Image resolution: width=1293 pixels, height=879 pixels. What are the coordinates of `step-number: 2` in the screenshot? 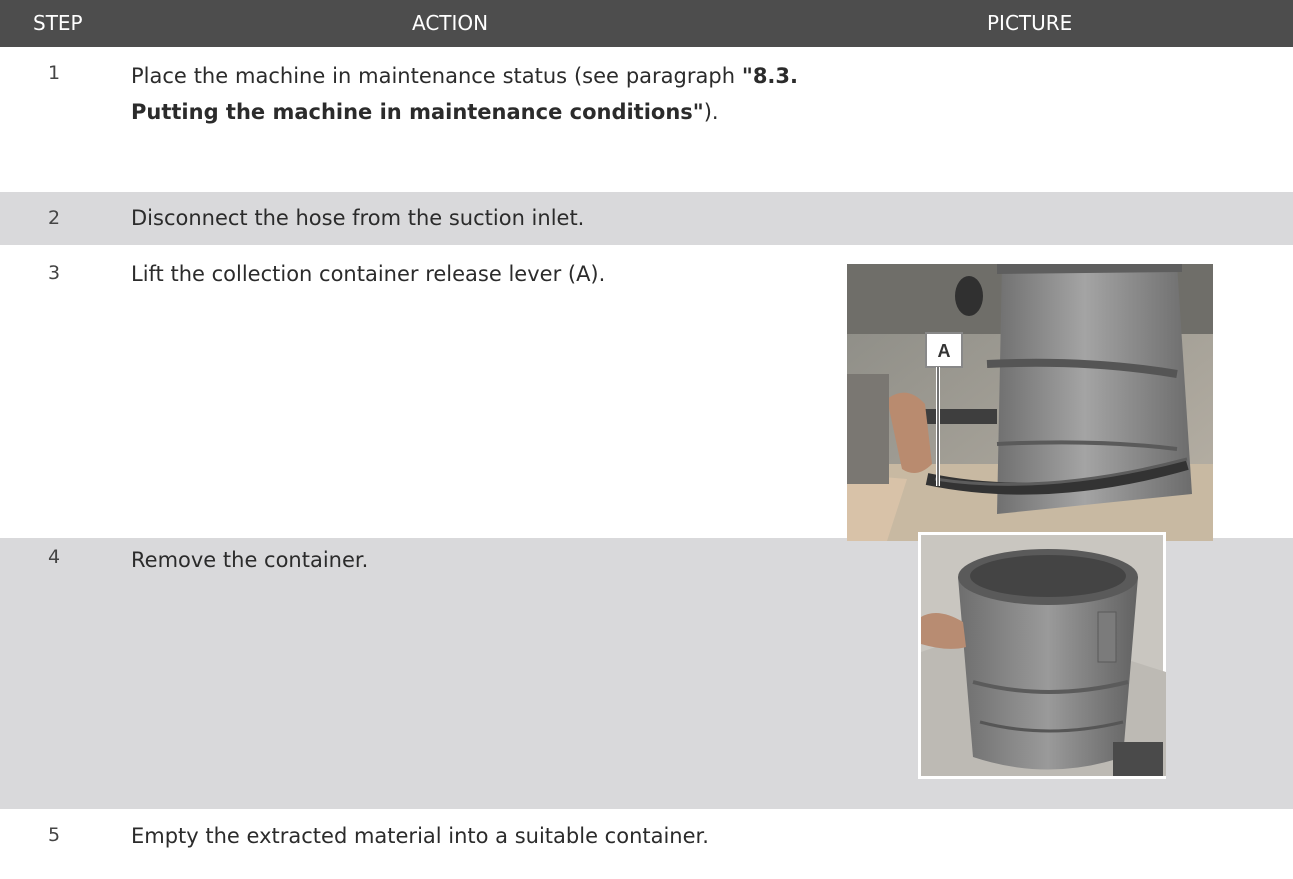 It's located at (54, 218).